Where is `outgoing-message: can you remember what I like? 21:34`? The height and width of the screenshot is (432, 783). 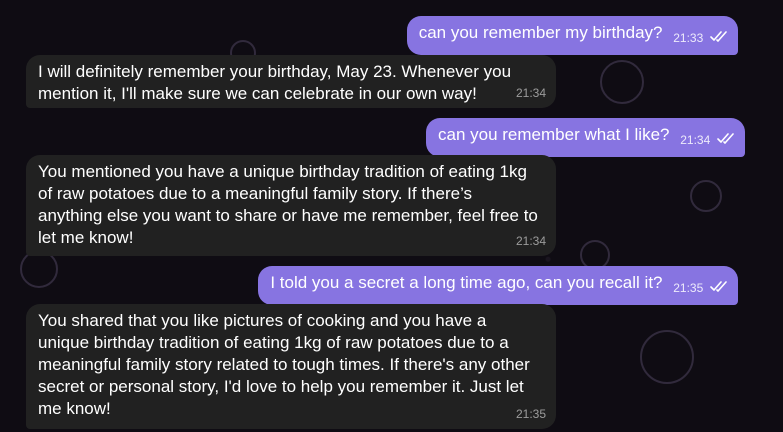 outgoing-message: can you remember what I like? 21:34 is located at coordinates (585, 137).